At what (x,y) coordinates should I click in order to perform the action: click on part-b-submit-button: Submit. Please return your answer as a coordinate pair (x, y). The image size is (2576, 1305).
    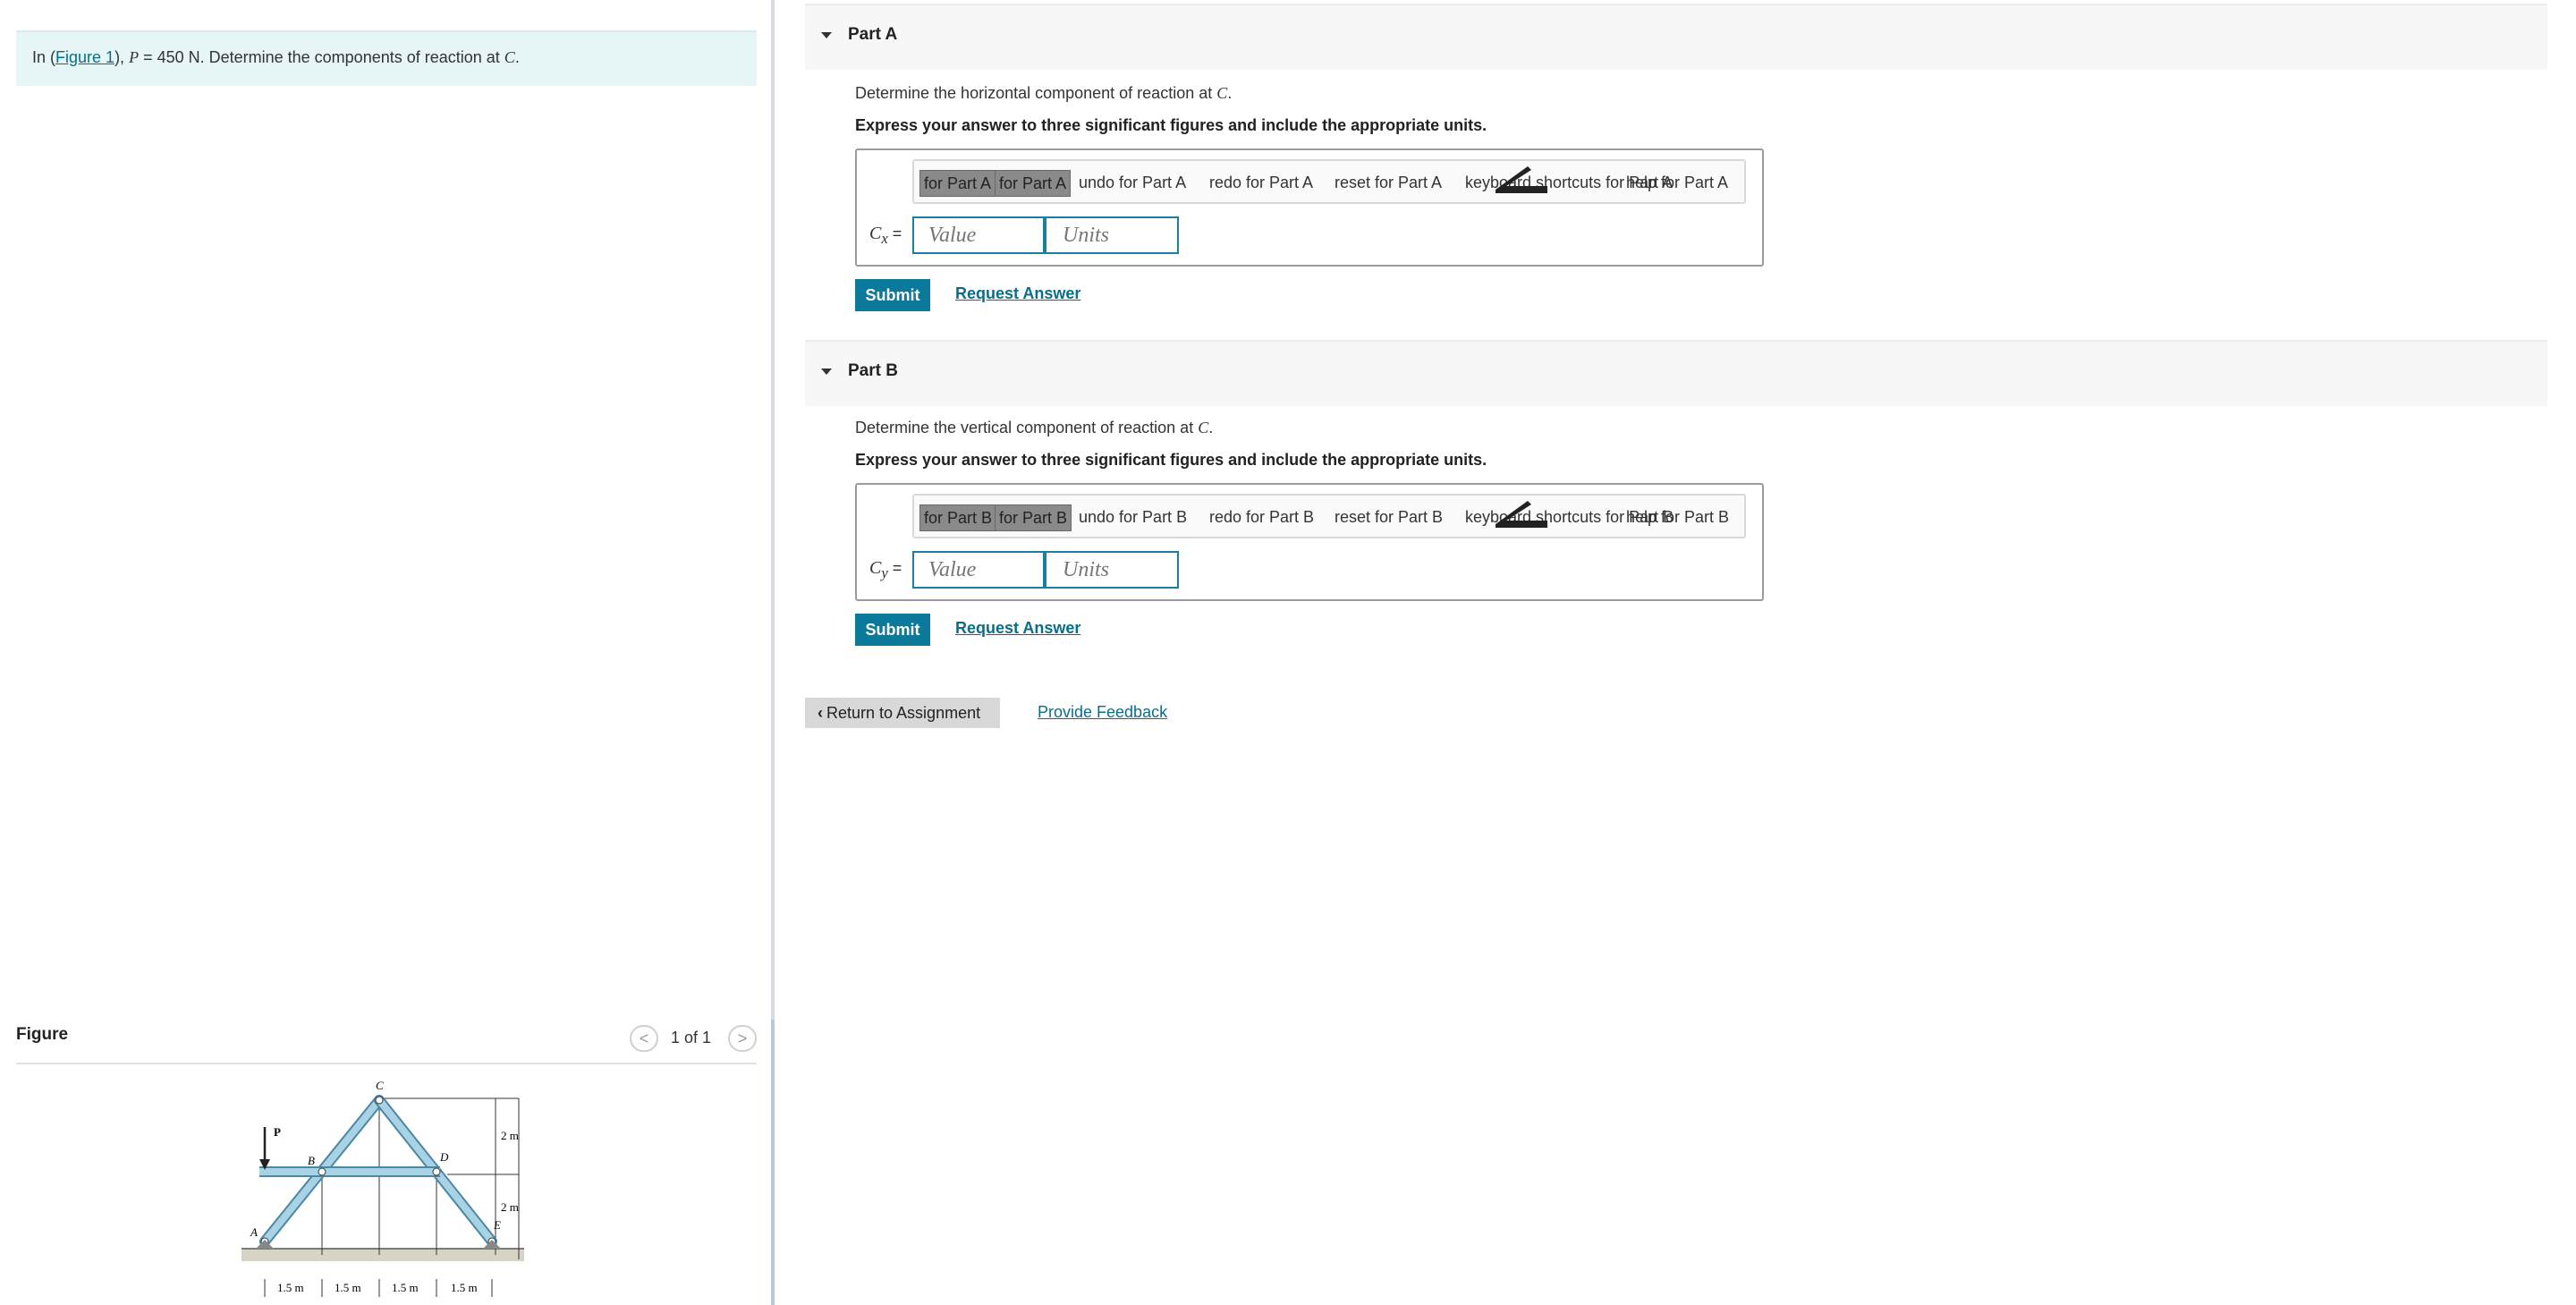
    Looking at the image, I should click on (892, 630).